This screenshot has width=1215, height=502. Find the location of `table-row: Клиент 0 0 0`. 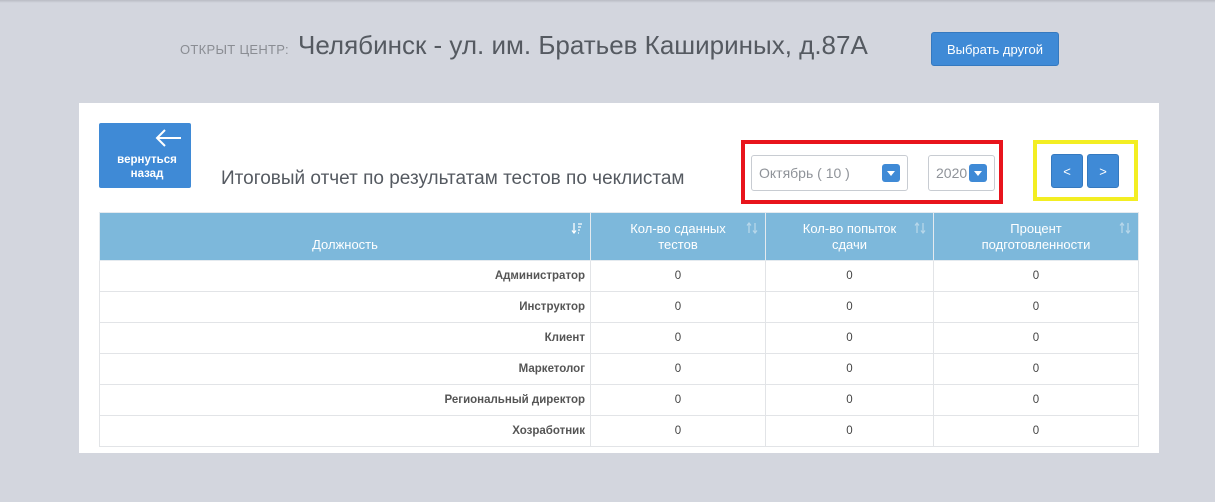

table-row: Клиент 0 0 0 is located at coordinates (619, 338).